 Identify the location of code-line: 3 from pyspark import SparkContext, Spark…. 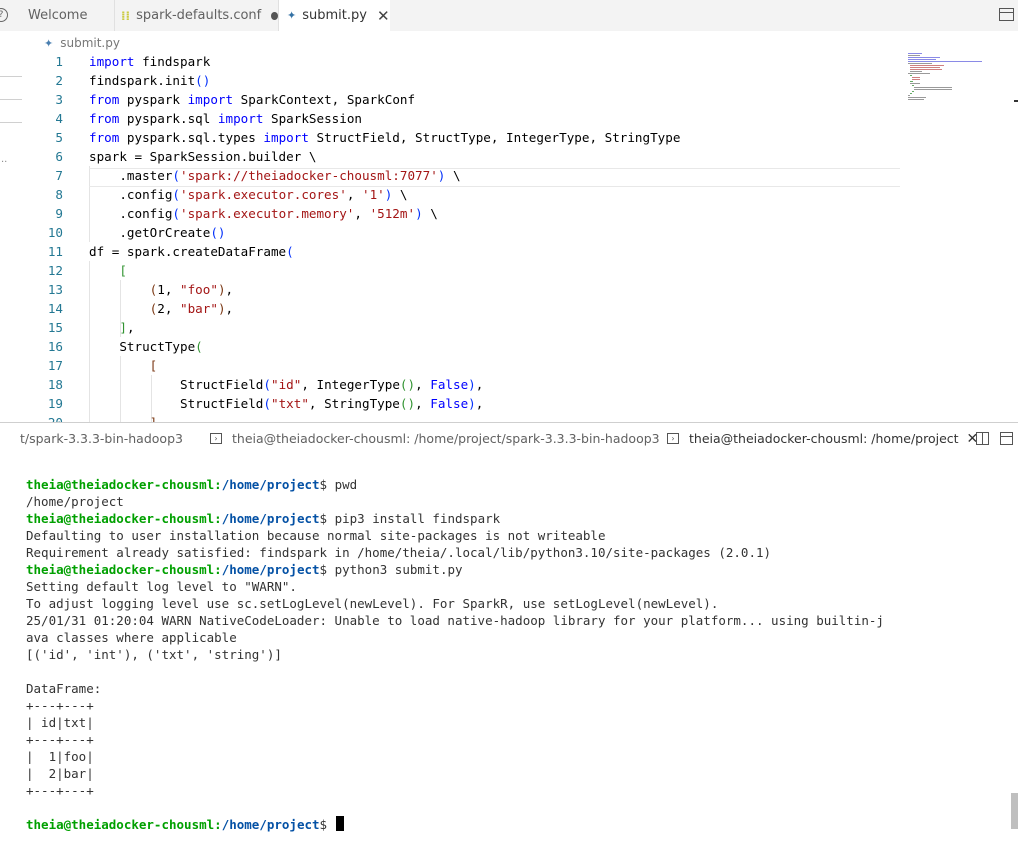
(472, 99).